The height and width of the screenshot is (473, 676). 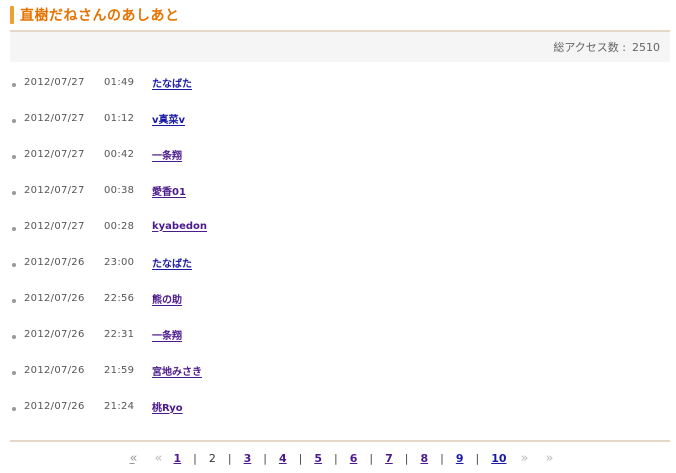 What do you see at coordinates (318, 458) in the screenshot?
I see `page-link-5: 5` at bounding box center [318, 458].